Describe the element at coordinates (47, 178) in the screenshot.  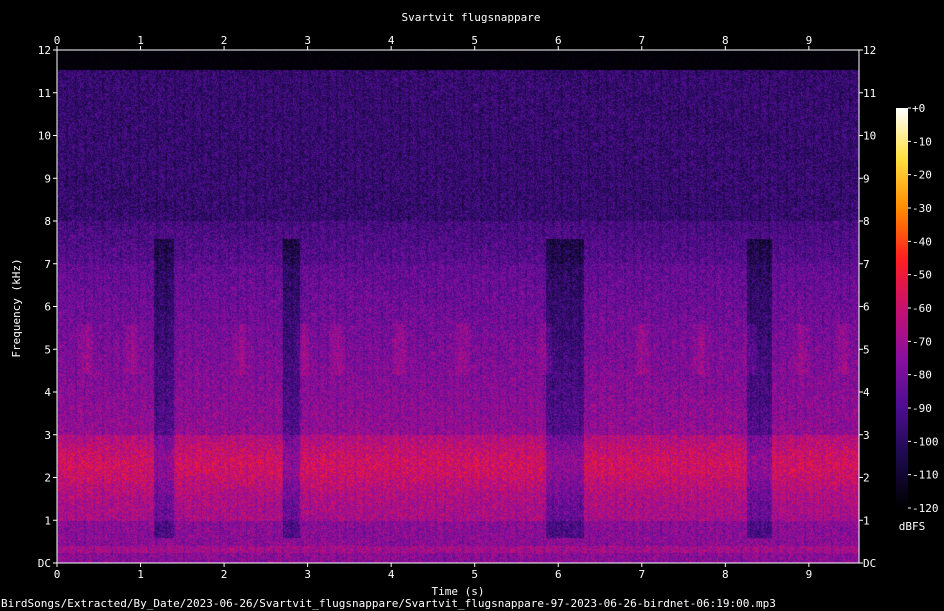
I see `y-tick-label-left: 9` at that location.